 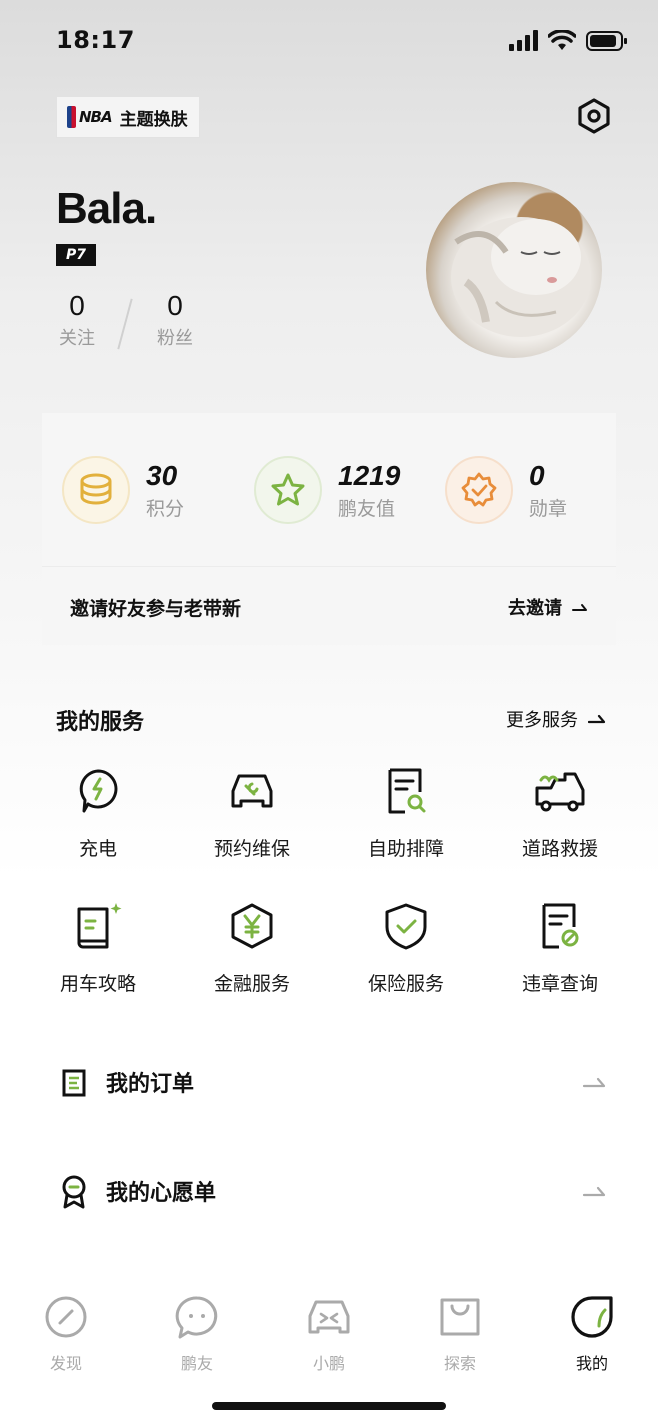 What do you see at coordinates (594, 116) in the screenshot?
I see `settings-icon` at bounding box center [594, 116].